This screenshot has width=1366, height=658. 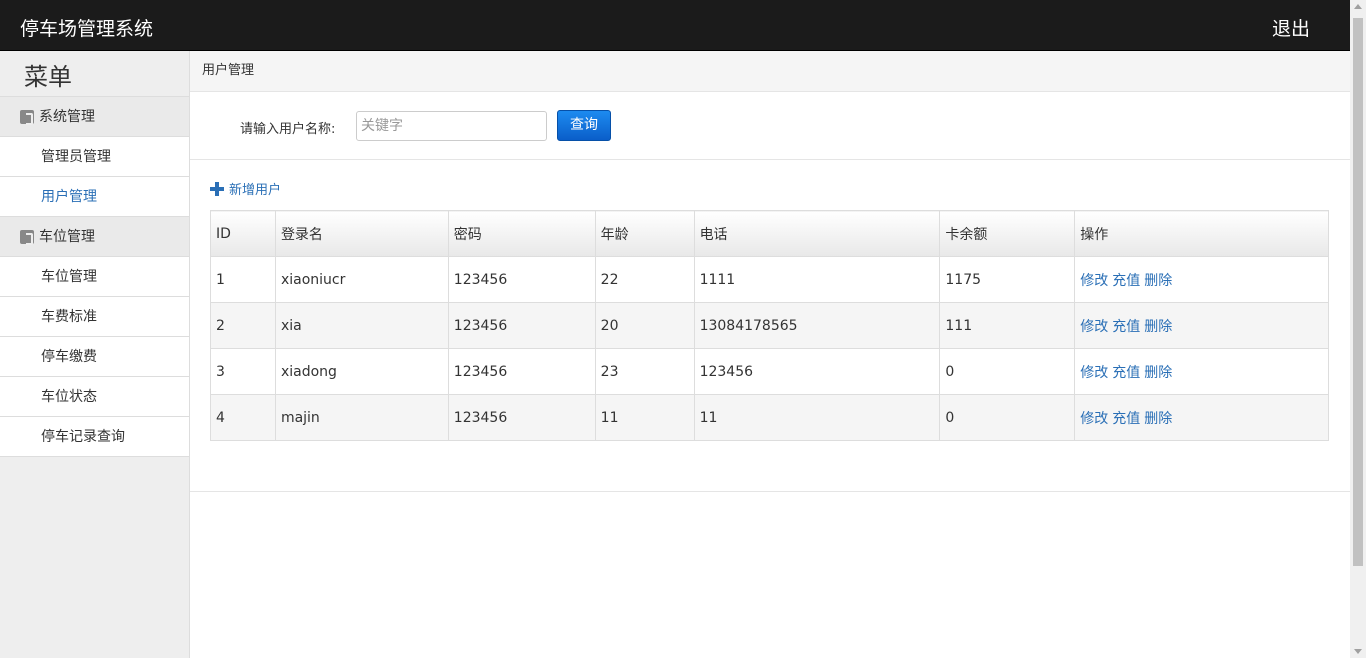 I want to click on column-header-phone: 电话, so click(x=817, y=233).